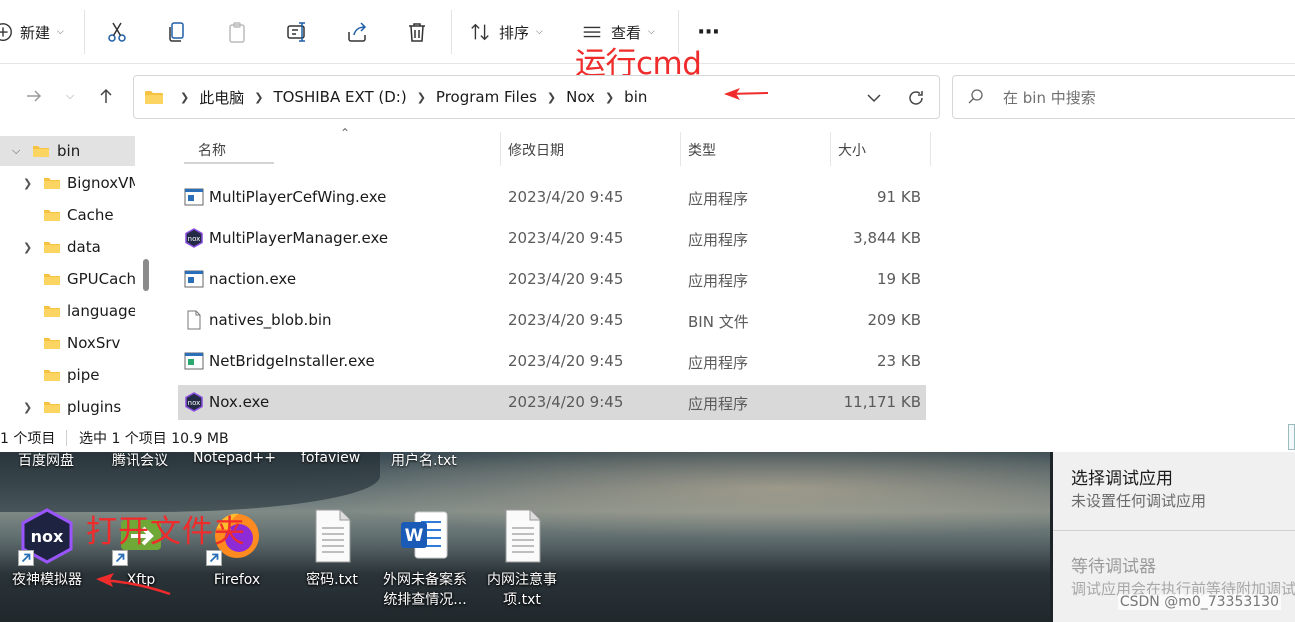 This screenshot has width=1295, height=622. What do you see at coordinates (330, 459) in the screenshot?
I see `desktop-label: fofaview` at bounding box center [330, 459].